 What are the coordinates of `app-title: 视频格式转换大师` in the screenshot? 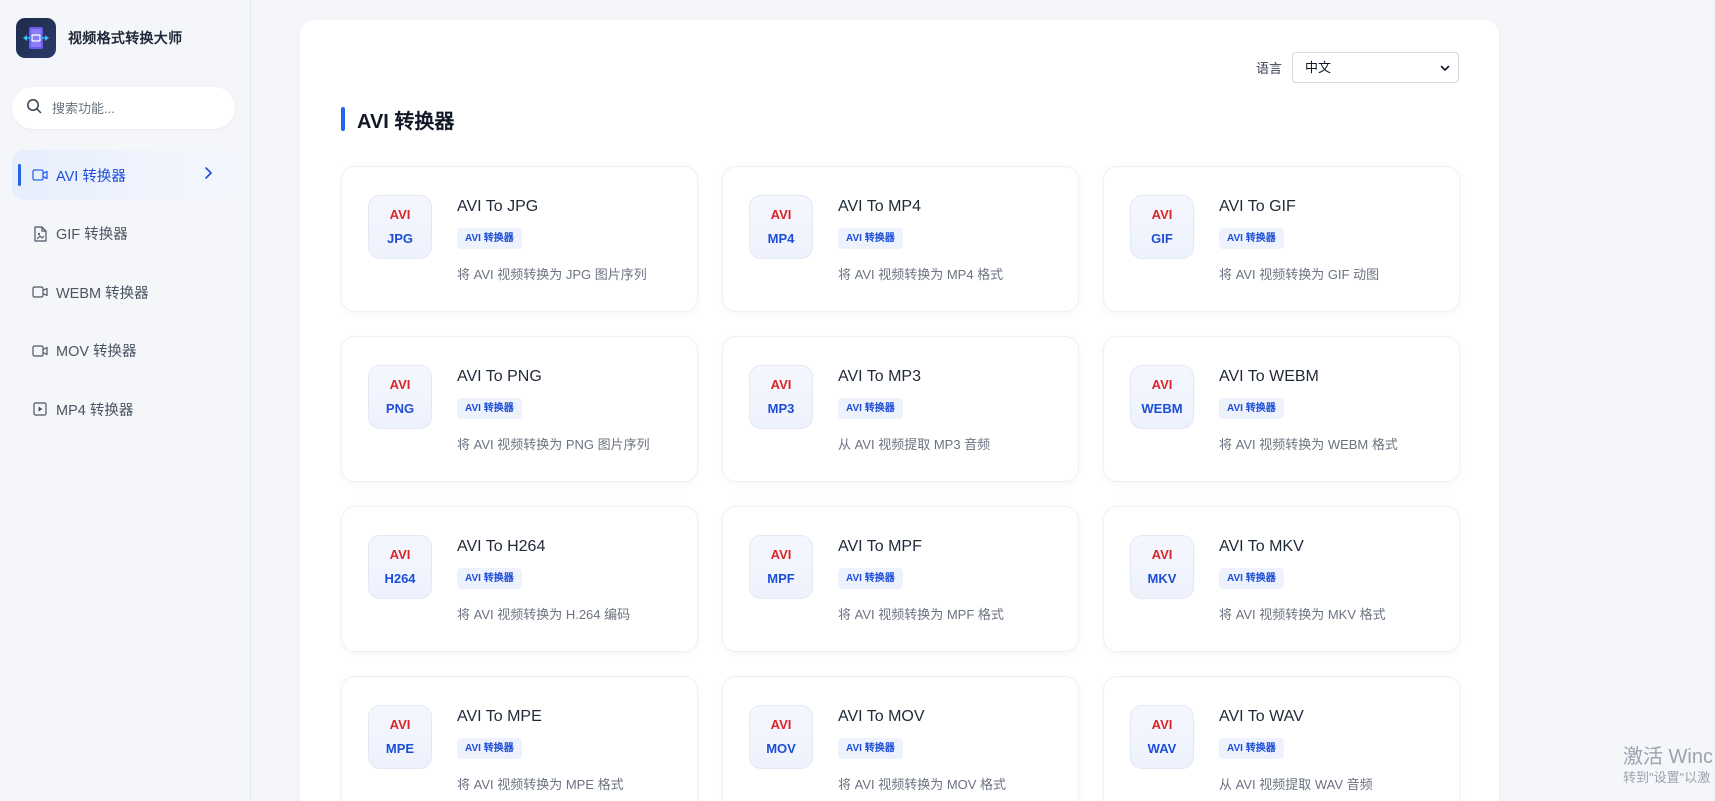 It's located at (125, 38).